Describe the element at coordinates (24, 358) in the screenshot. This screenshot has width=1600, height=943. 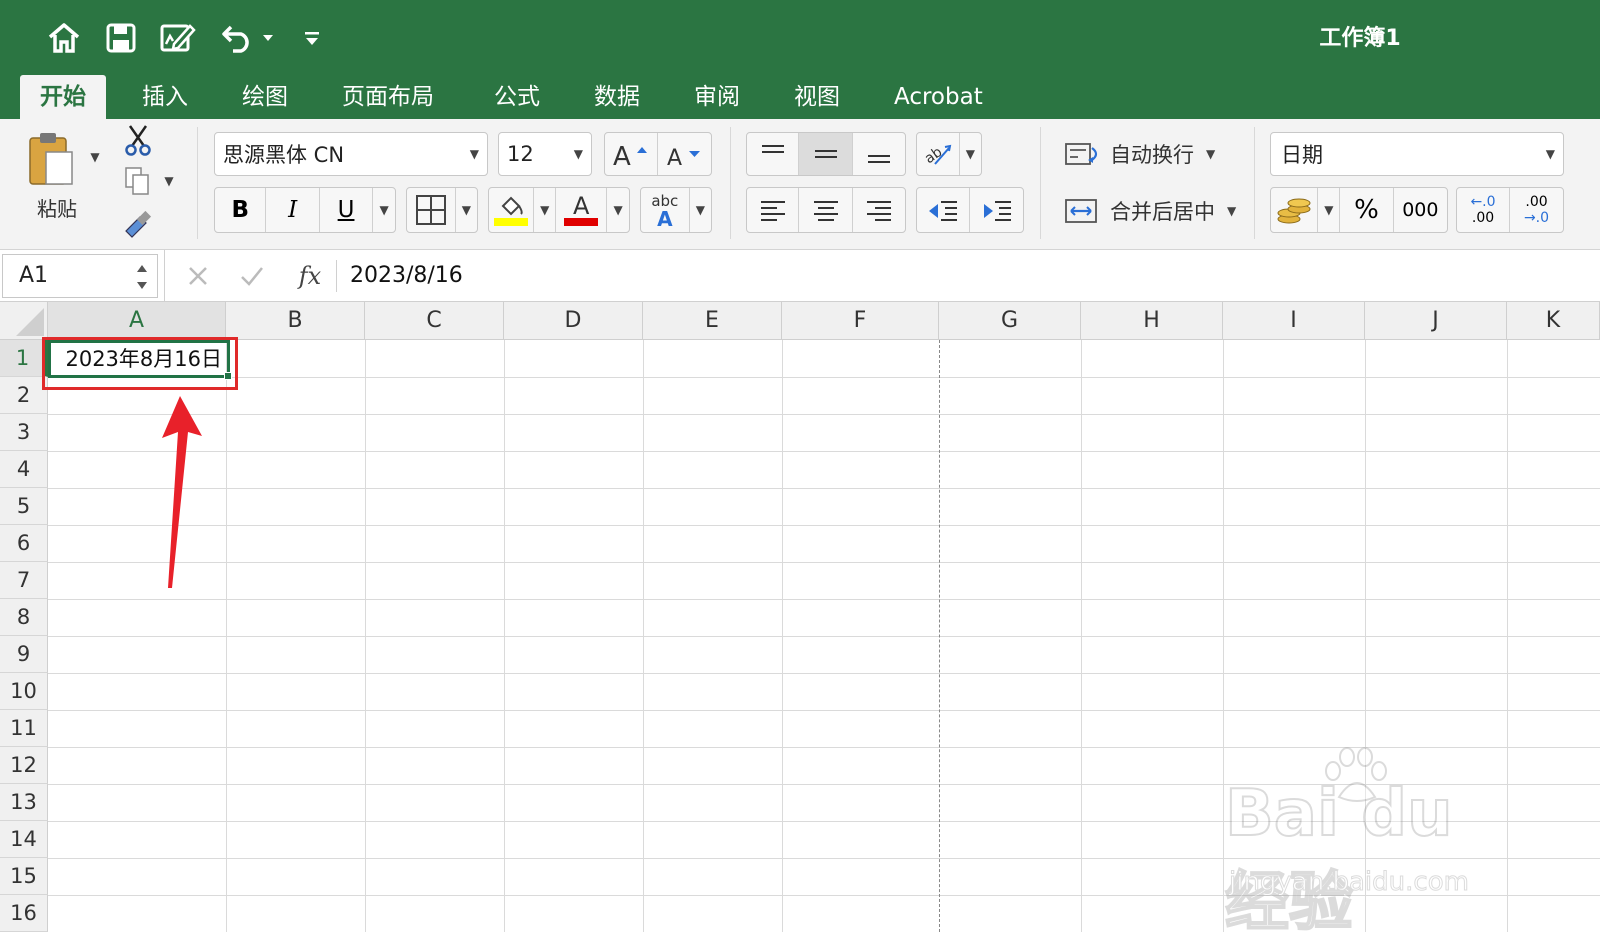
I see `row-header: 1` at that location.